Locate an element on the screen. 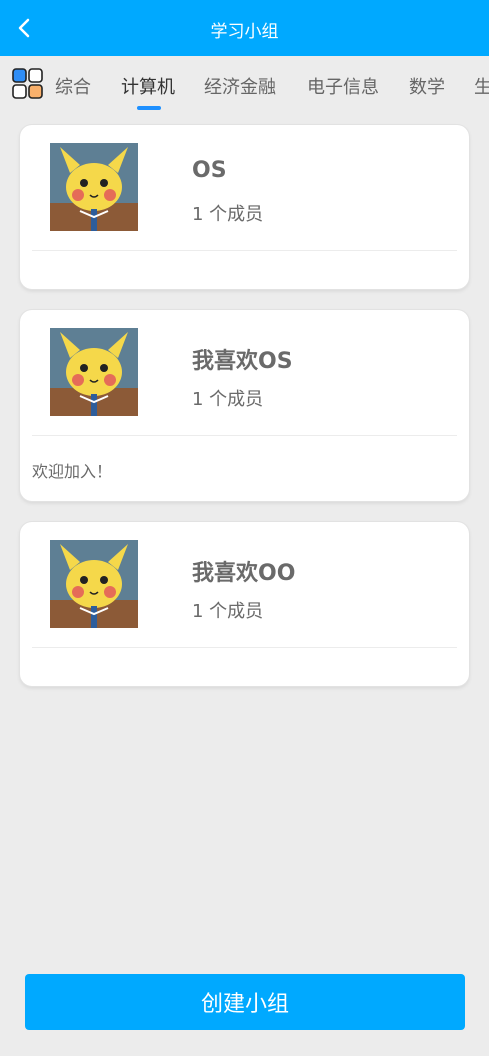 Image resolution: width=489 pixels, height=1056 pixels. app-header: 学习小组 is located at coordinates (244, 28).